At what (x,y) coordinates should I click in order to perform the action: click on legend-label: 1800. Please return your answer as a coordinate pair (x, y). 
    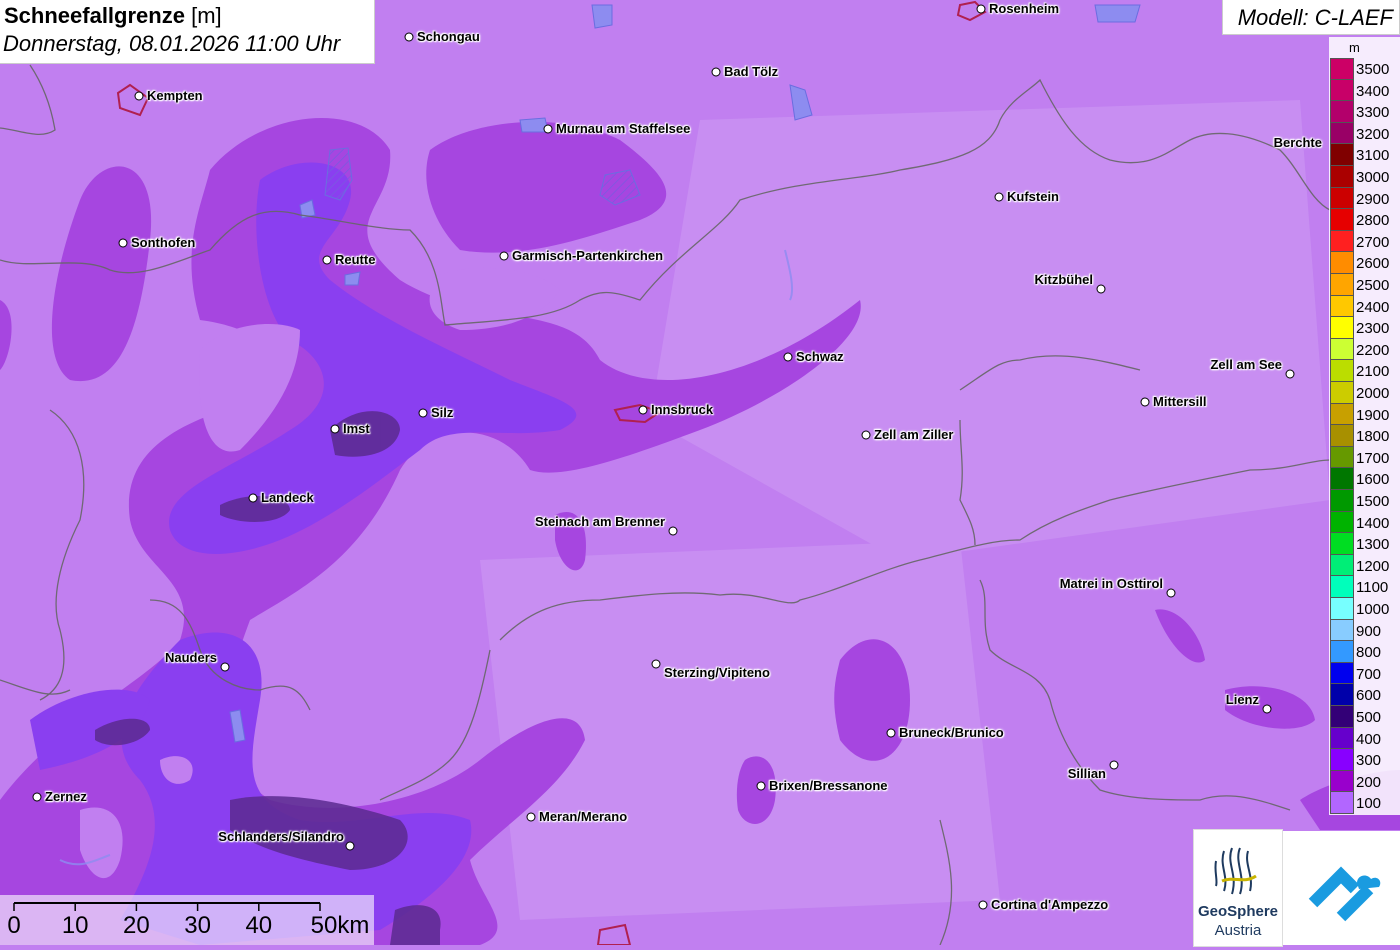
    Looking at the image, I should click on (1373, 437).